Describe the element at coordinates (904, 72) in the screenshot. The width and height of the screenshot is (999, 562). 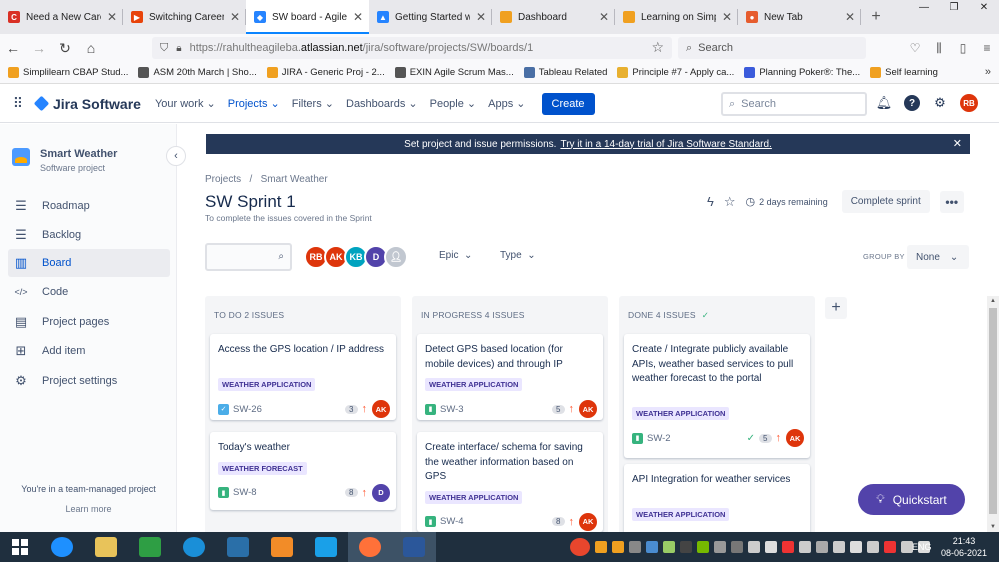
I see `bookmark-item: Self learning` at that location.